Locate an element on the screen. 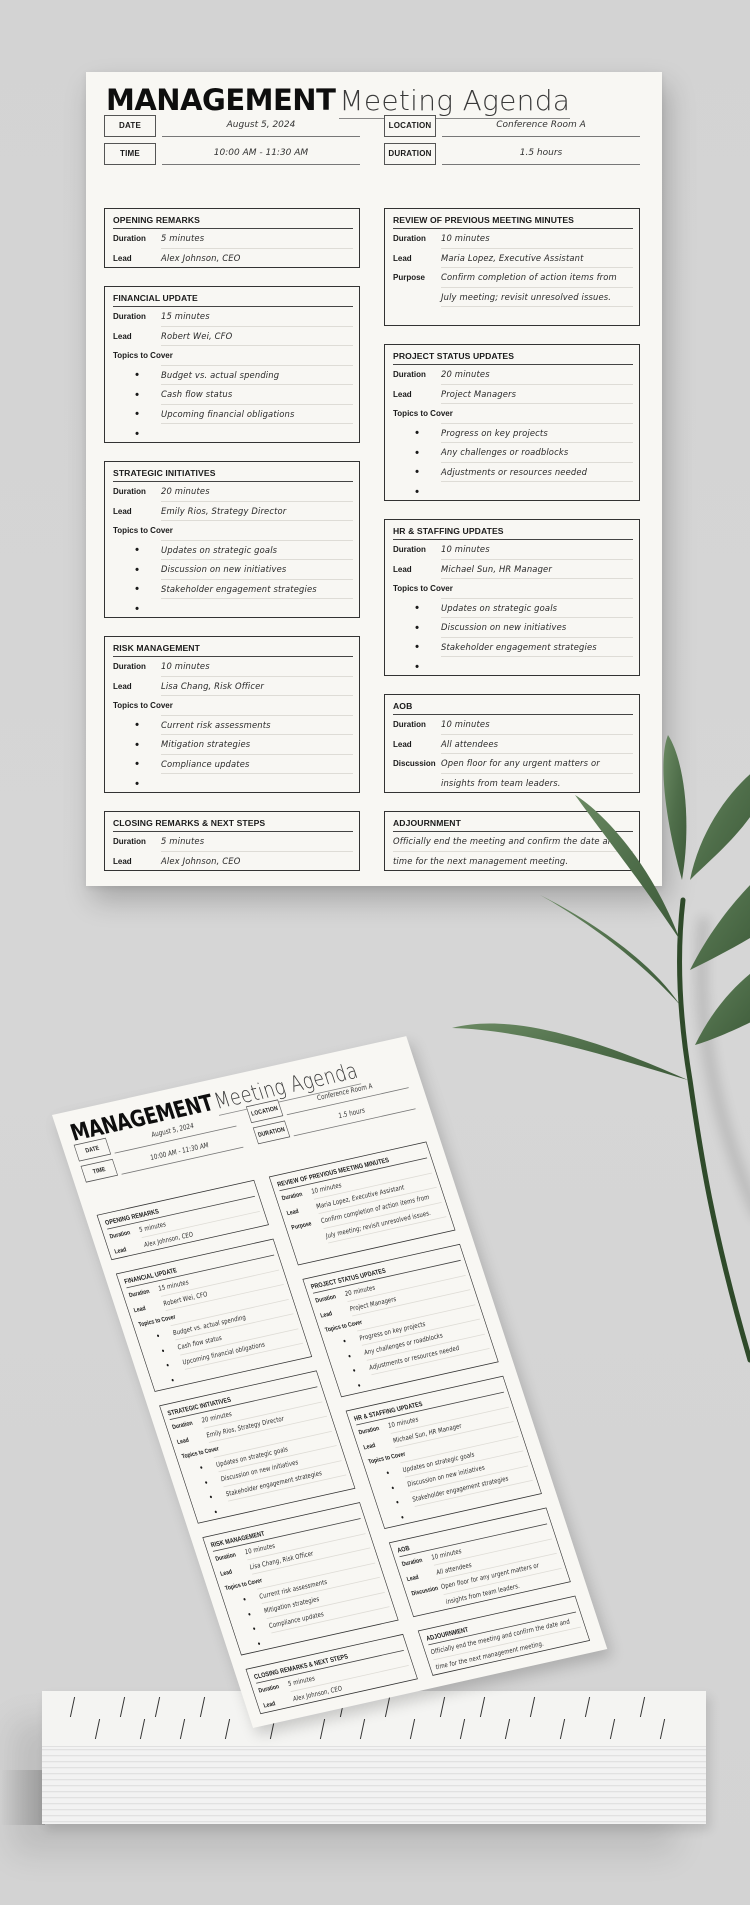 This screenshot has height=1905, width=750. row-value: Lisa Chang, Risk Officer is located at coordinates (257, 686).